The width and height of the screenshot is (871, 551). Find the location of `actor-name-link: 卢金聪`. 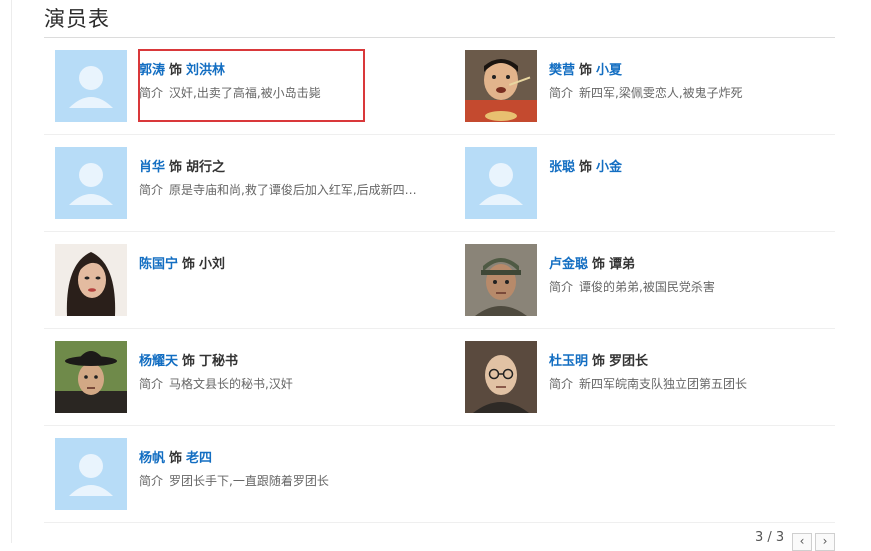

actor-name-link: 卢金聪 is located at coordinates (568, 264).